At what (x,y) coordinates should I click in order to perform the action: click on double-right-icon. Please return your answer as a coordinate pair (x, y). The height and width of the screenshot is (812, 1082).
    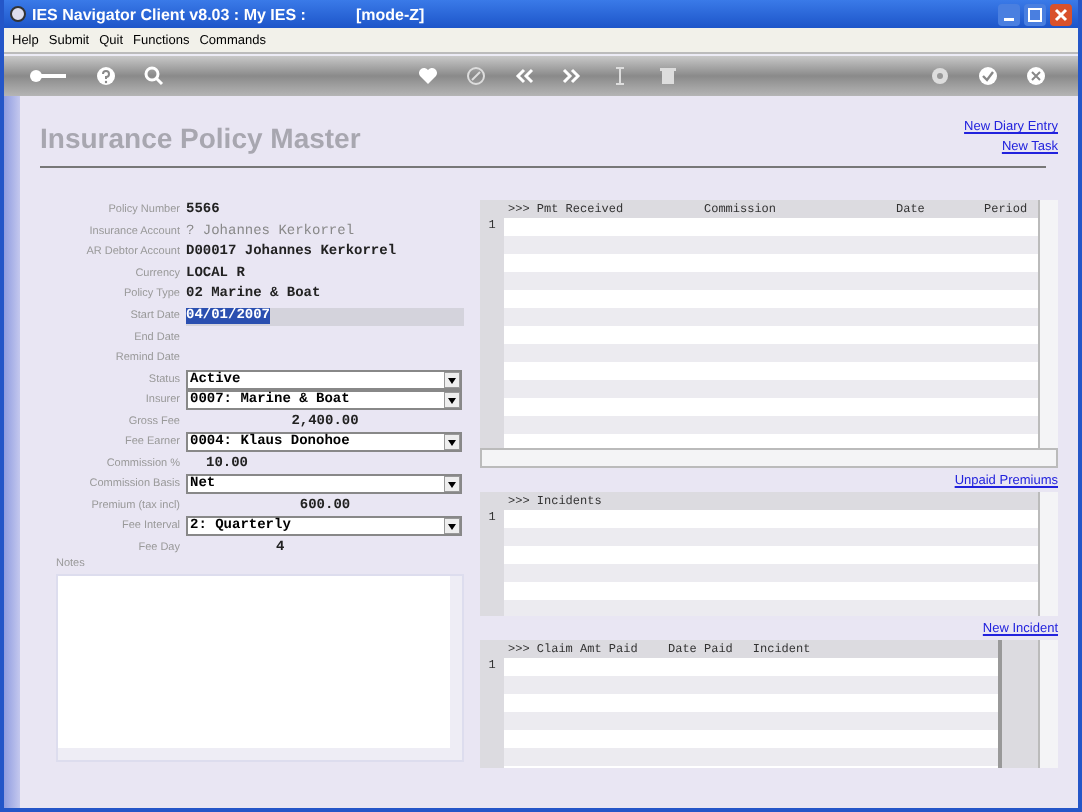
    Looking at the image, I should click on (571, 76).